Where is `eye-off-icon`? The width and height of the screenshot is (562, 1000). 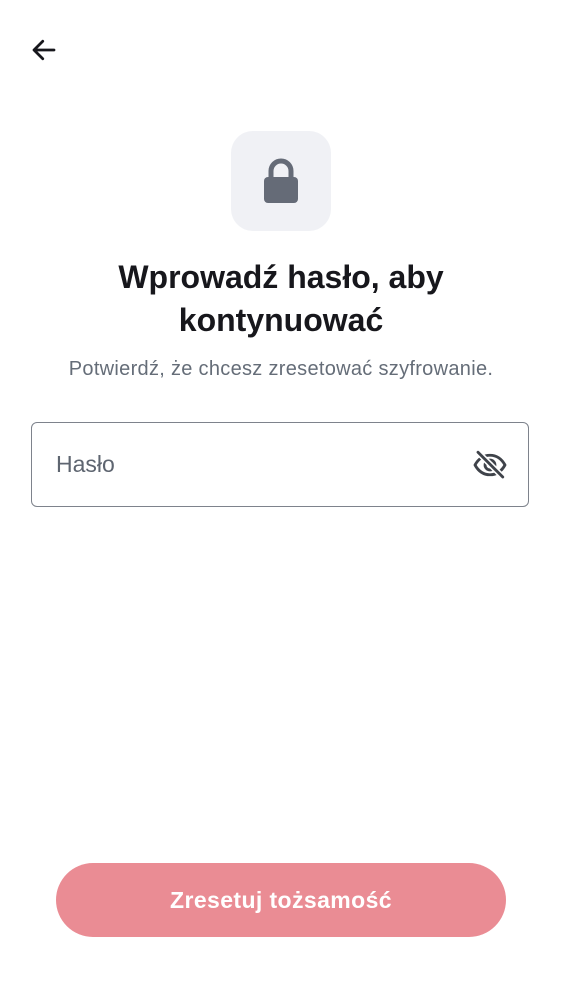 eye-off-icon is located at coordinates (490, 464).